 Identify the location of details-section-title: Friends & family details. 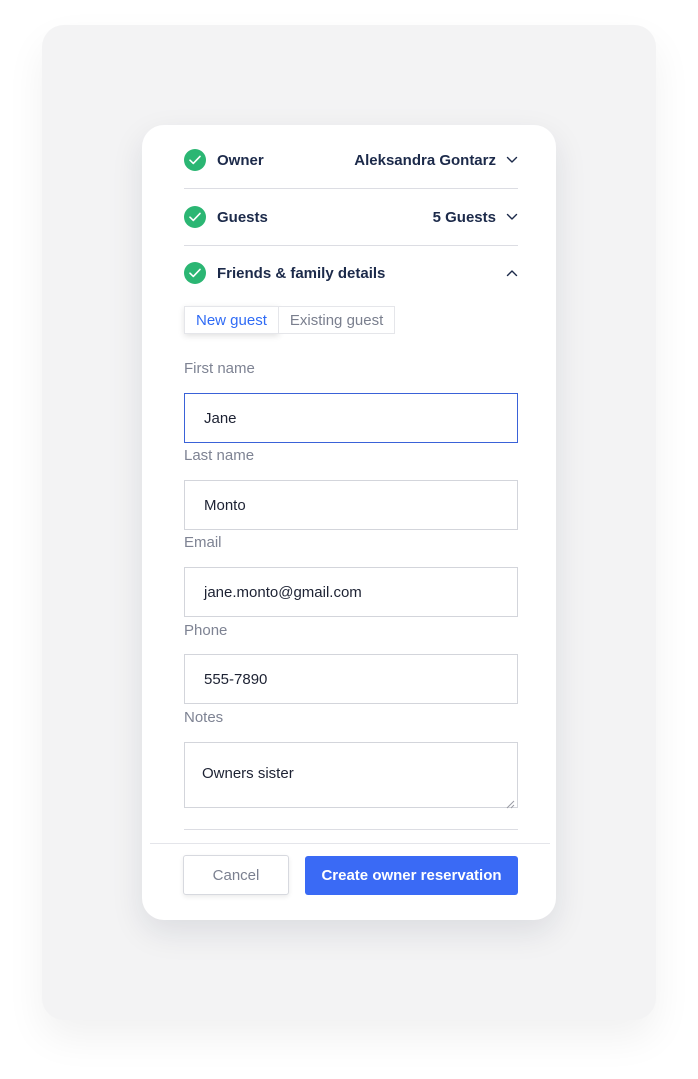
(301, 273).